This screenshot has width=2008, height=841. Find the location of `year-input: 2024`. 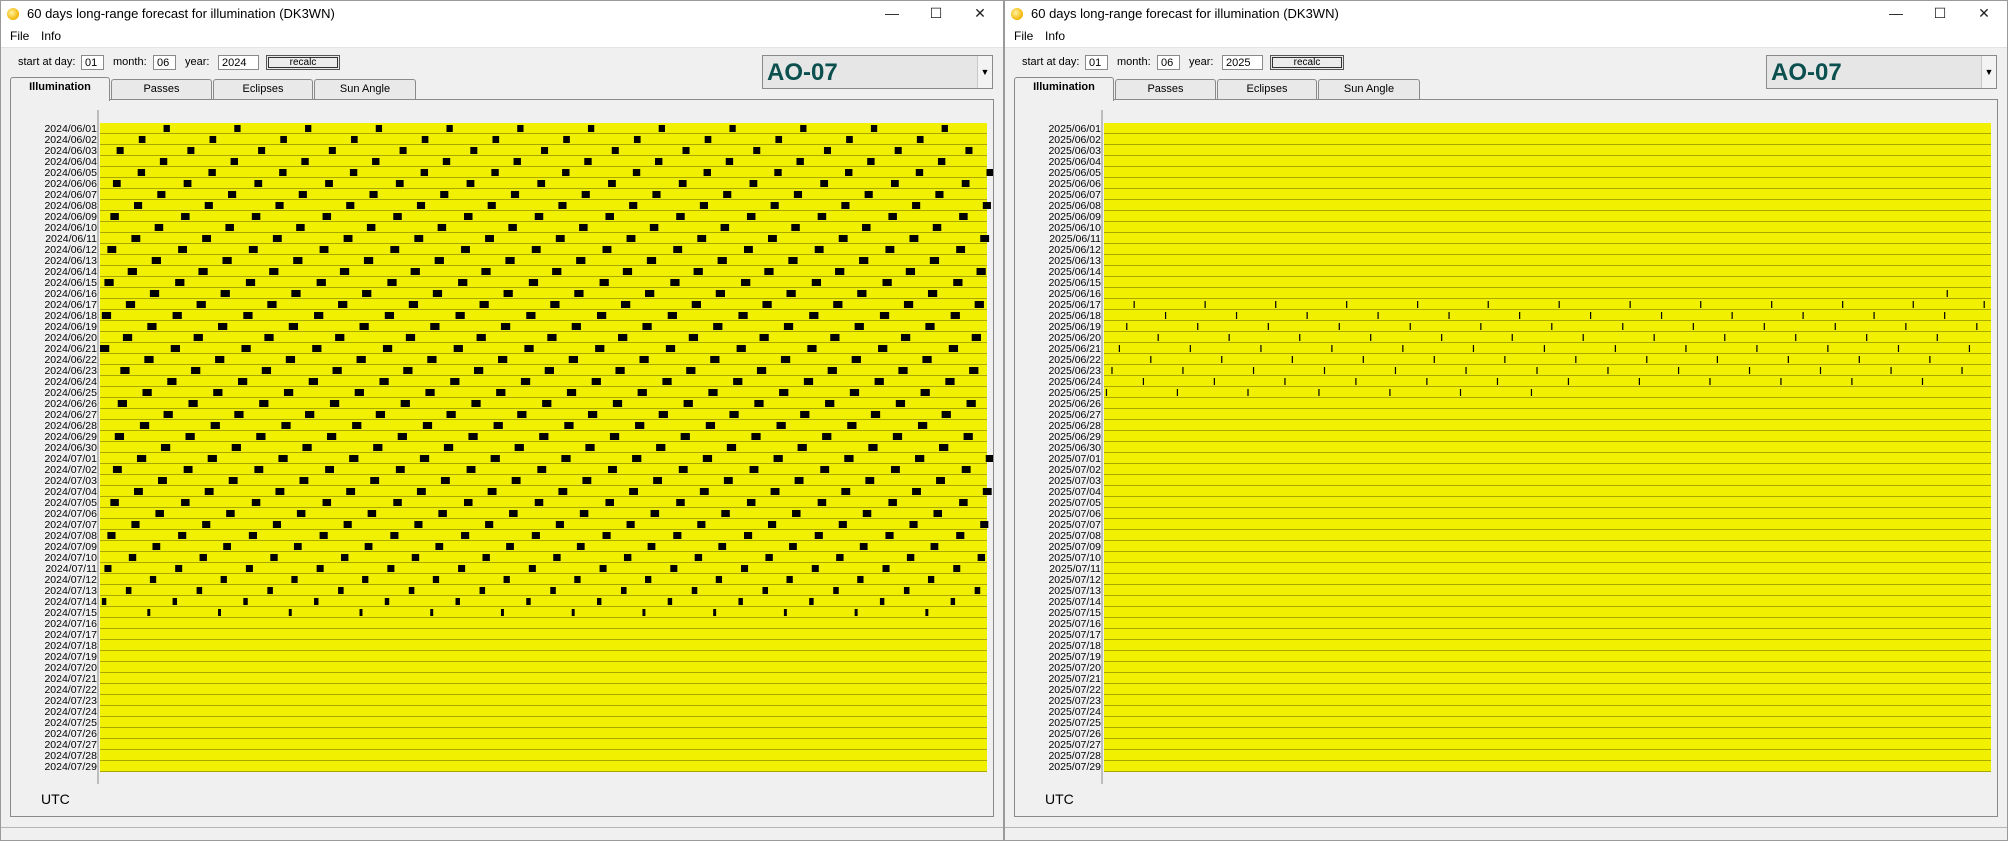

year-input: 2024 is located at coordinates (238, 62).